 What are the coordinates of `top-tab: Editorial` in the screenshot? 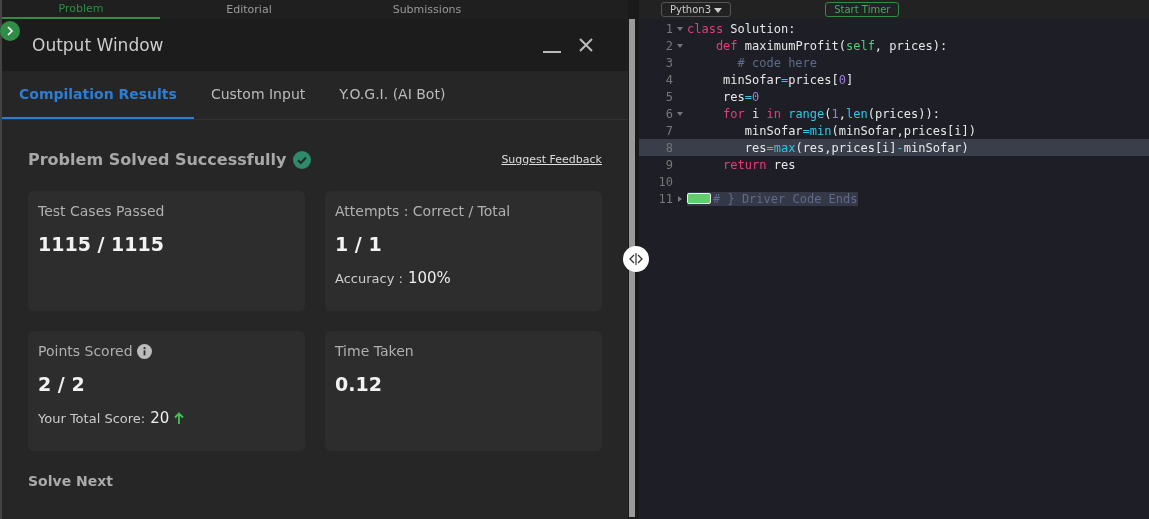 It's located at (249, 9).